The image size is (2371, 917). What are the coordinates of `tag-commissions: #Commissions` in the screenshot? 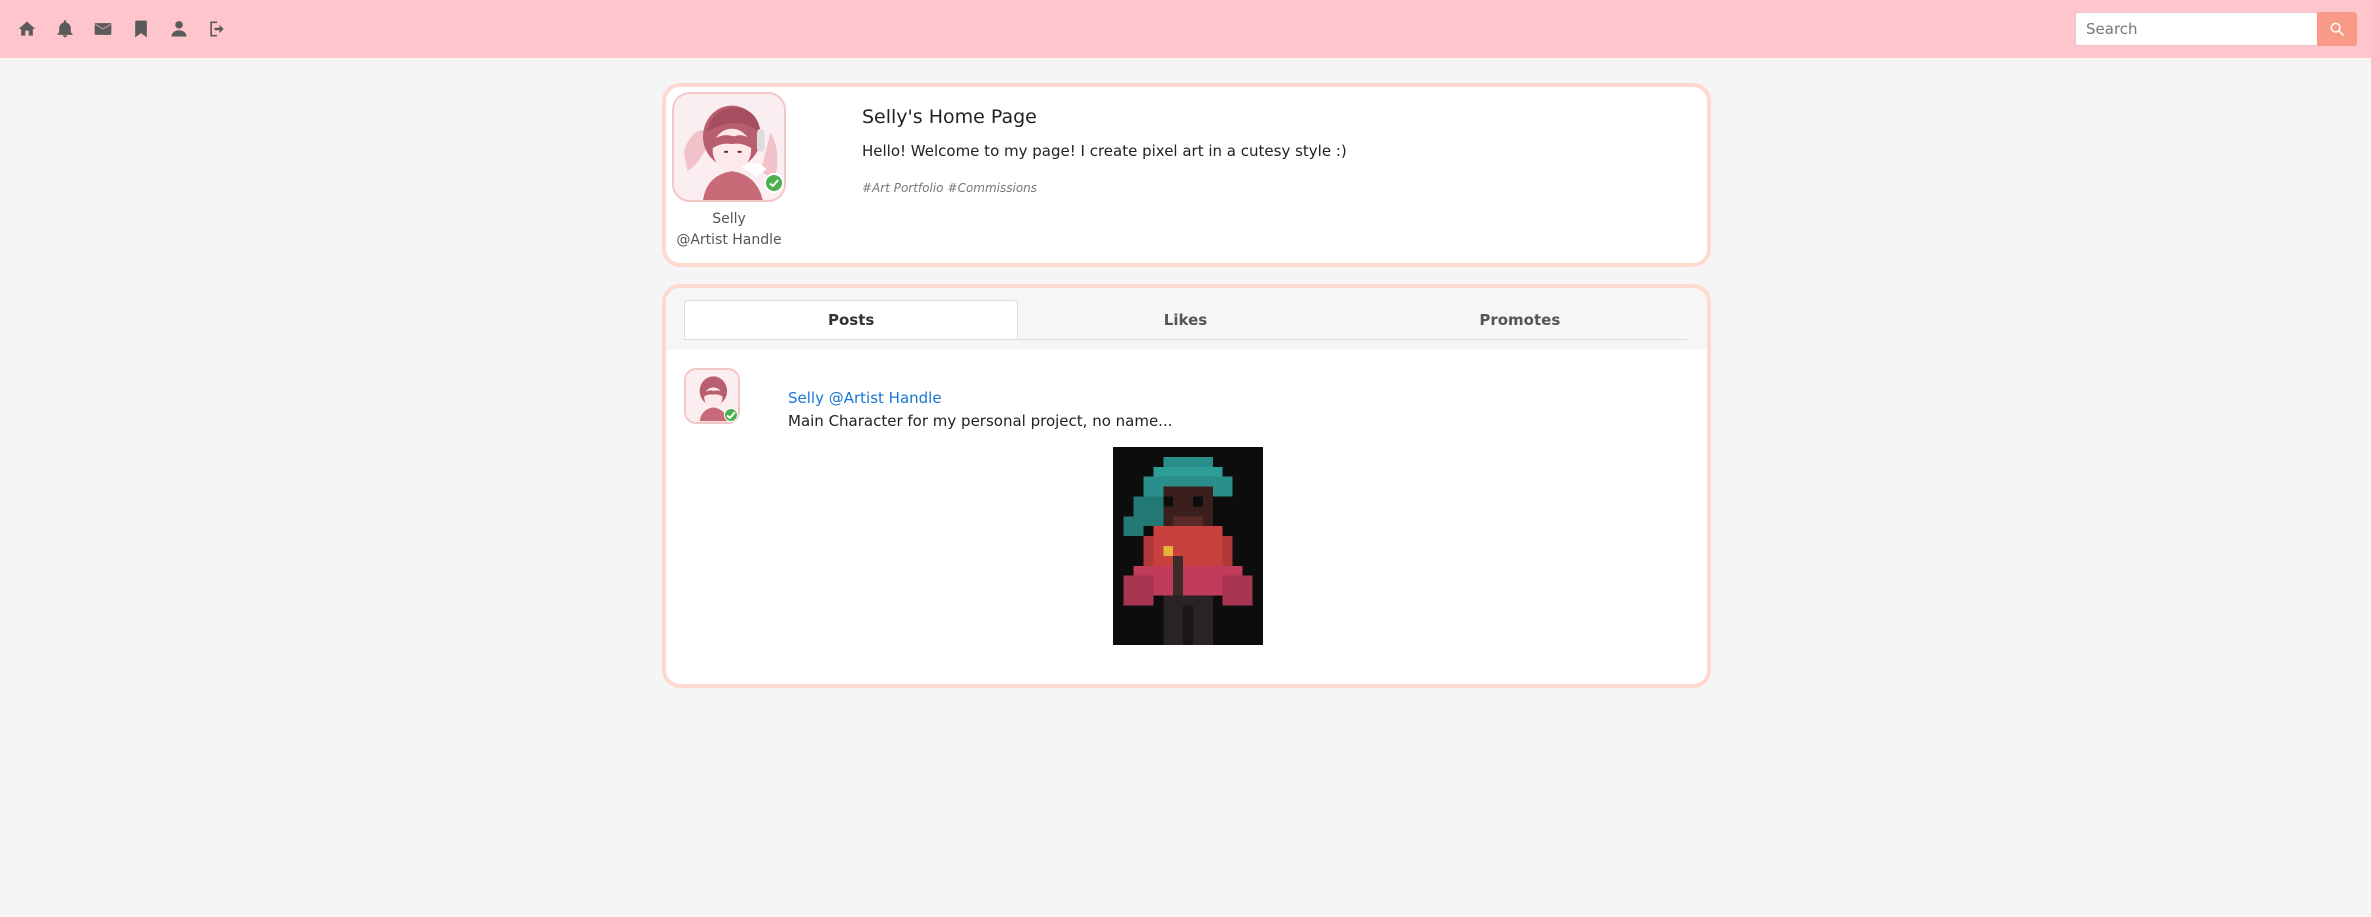 It's located at (993, 188).